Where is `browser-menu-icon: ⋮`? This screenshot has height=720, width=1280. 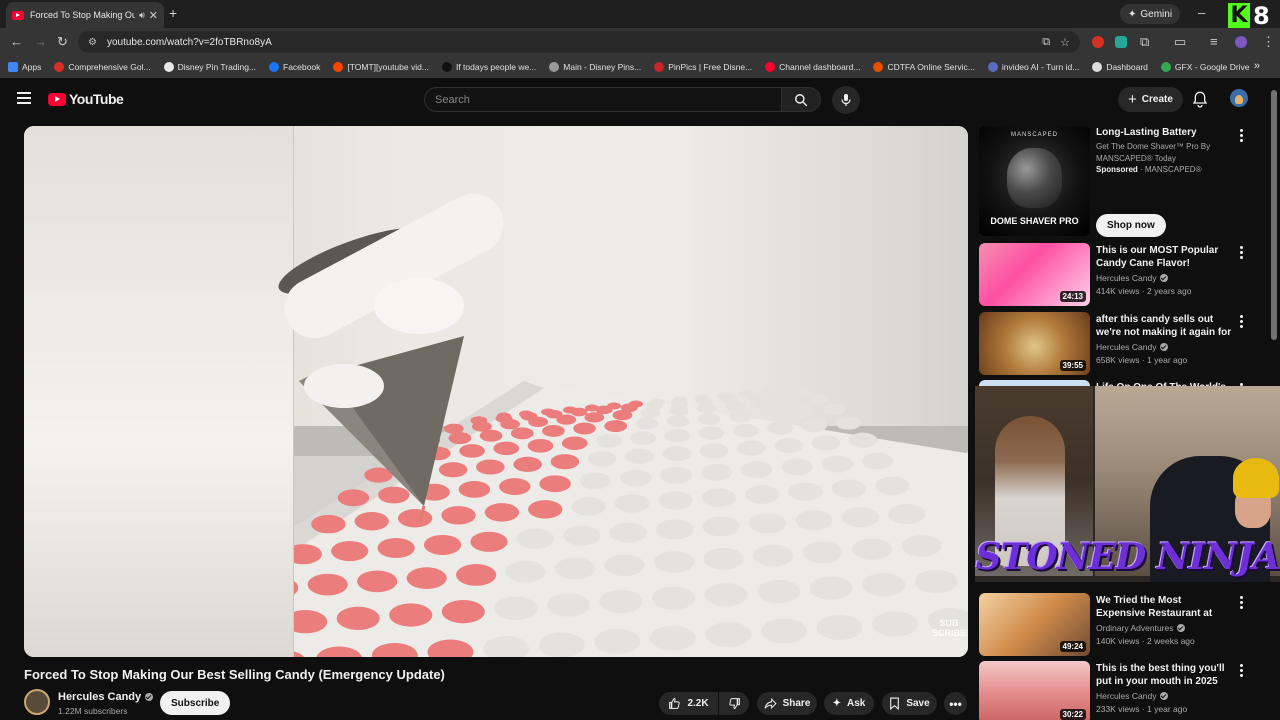
browser-menu-icon: ⋮ is located at coordinates (1268, 42).